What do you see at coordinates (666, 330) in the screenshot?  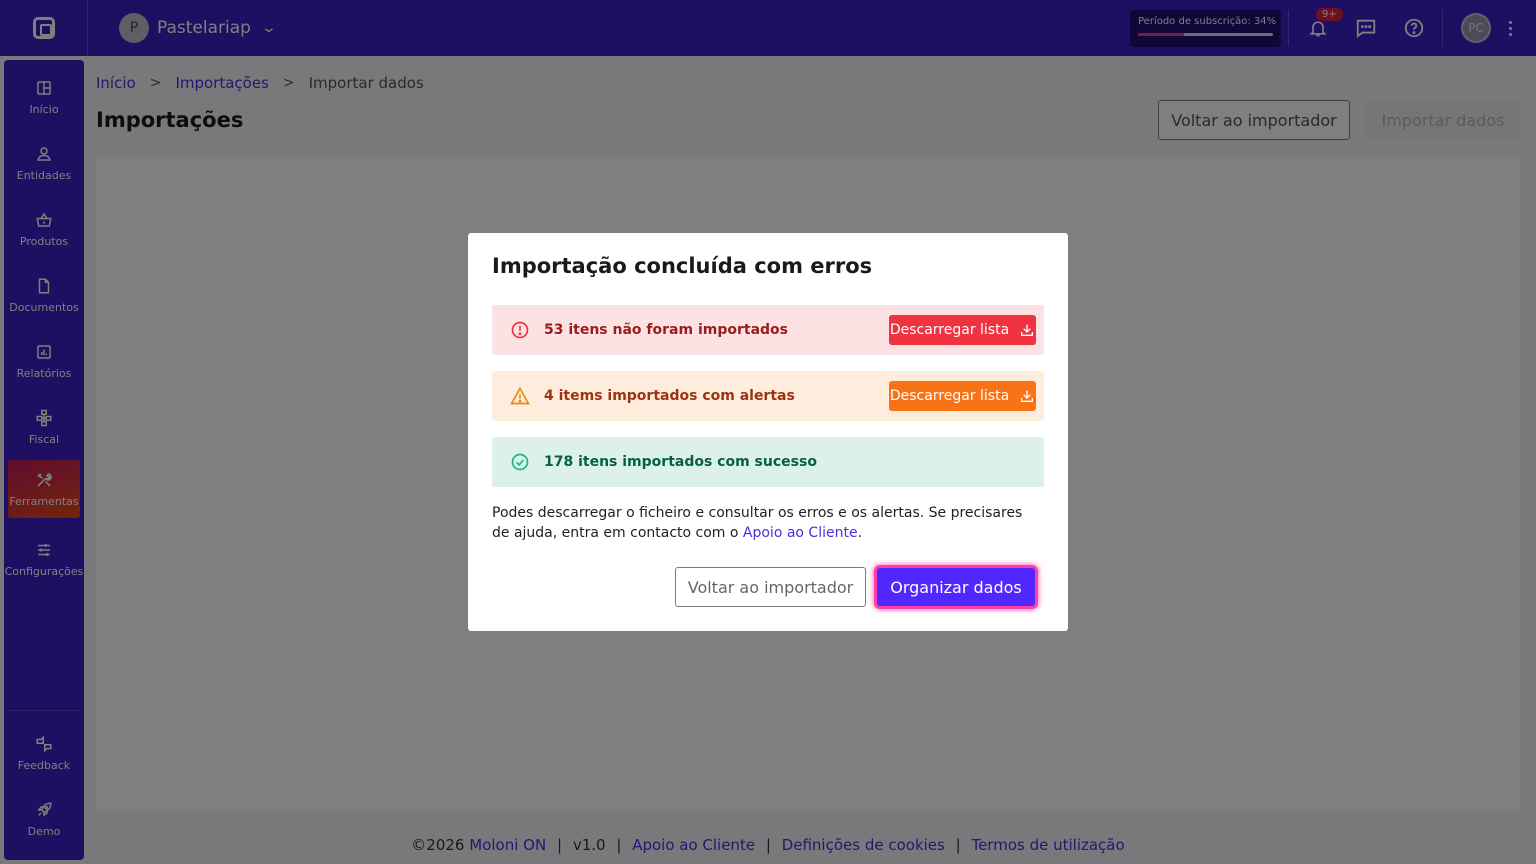 I see `error-message: 53 itens não foram importados` at bounding box center [666, 330].